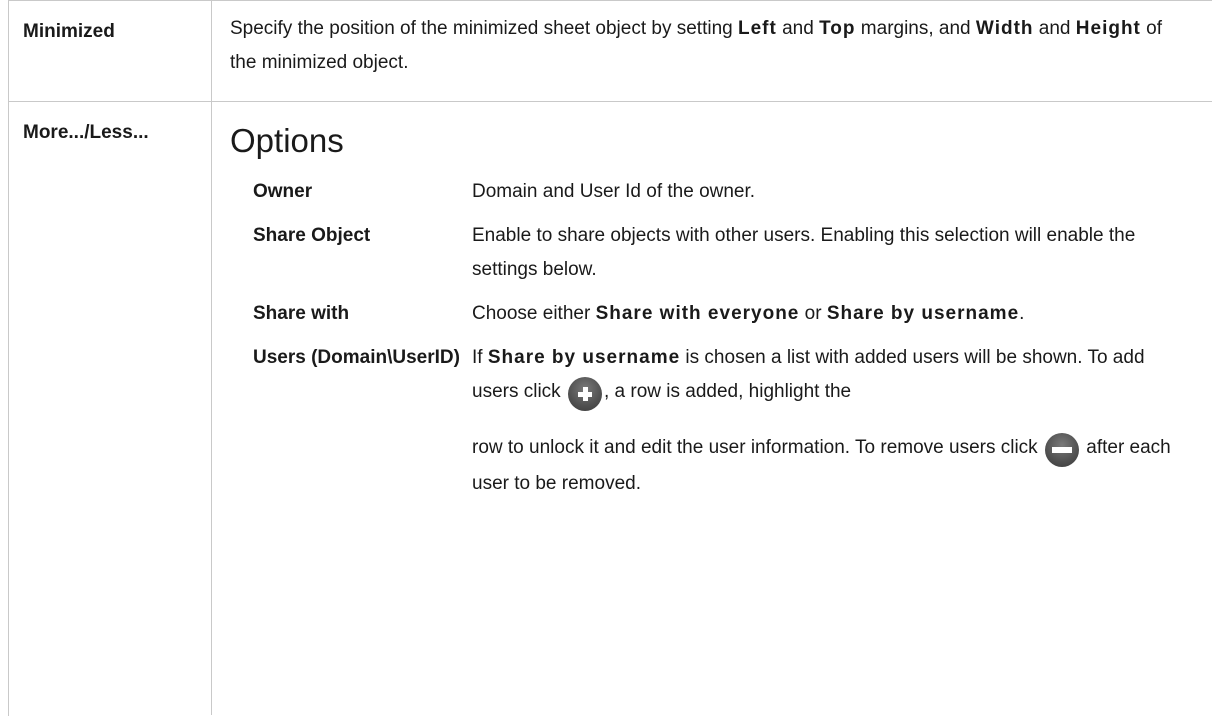  I want to click on option-label-share-with: Share with, so click(301, 313).